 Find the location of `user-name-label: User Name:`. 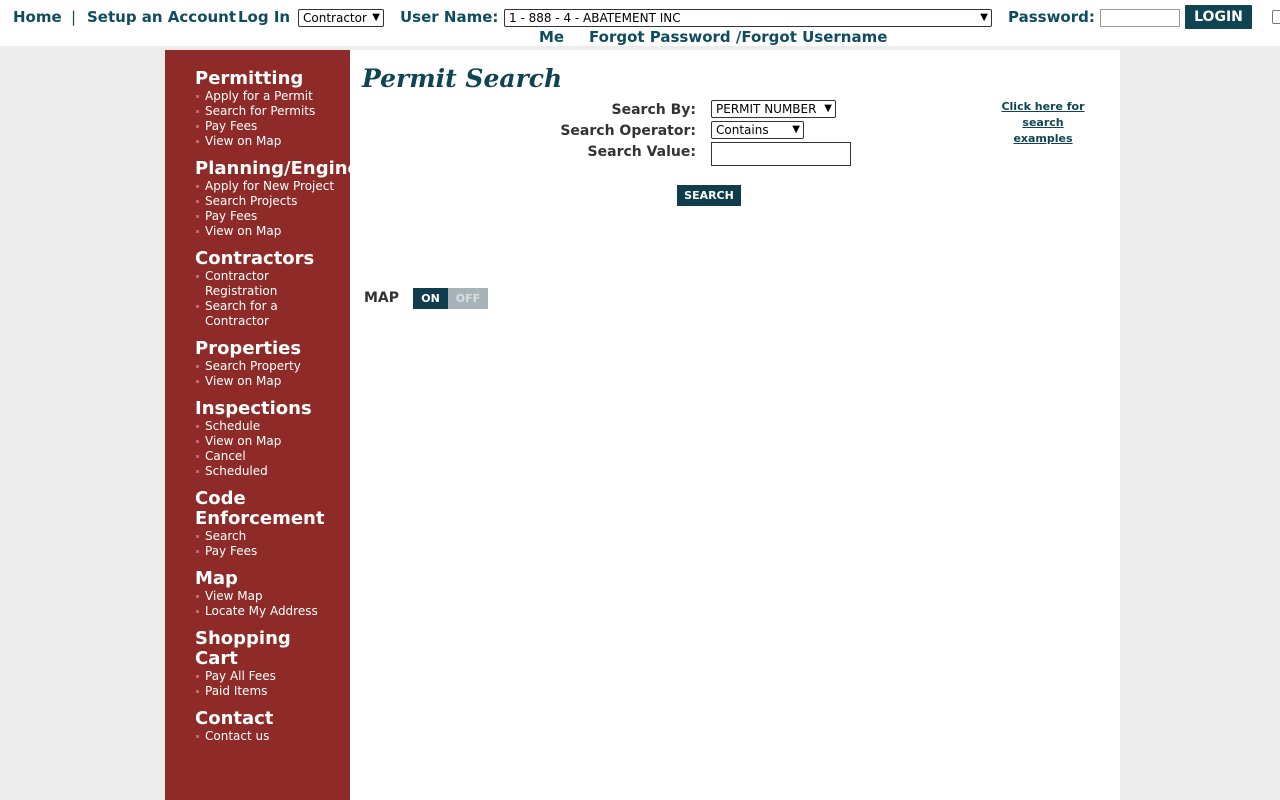

user-name-label: User Name: is located at coordinates (449, 17).